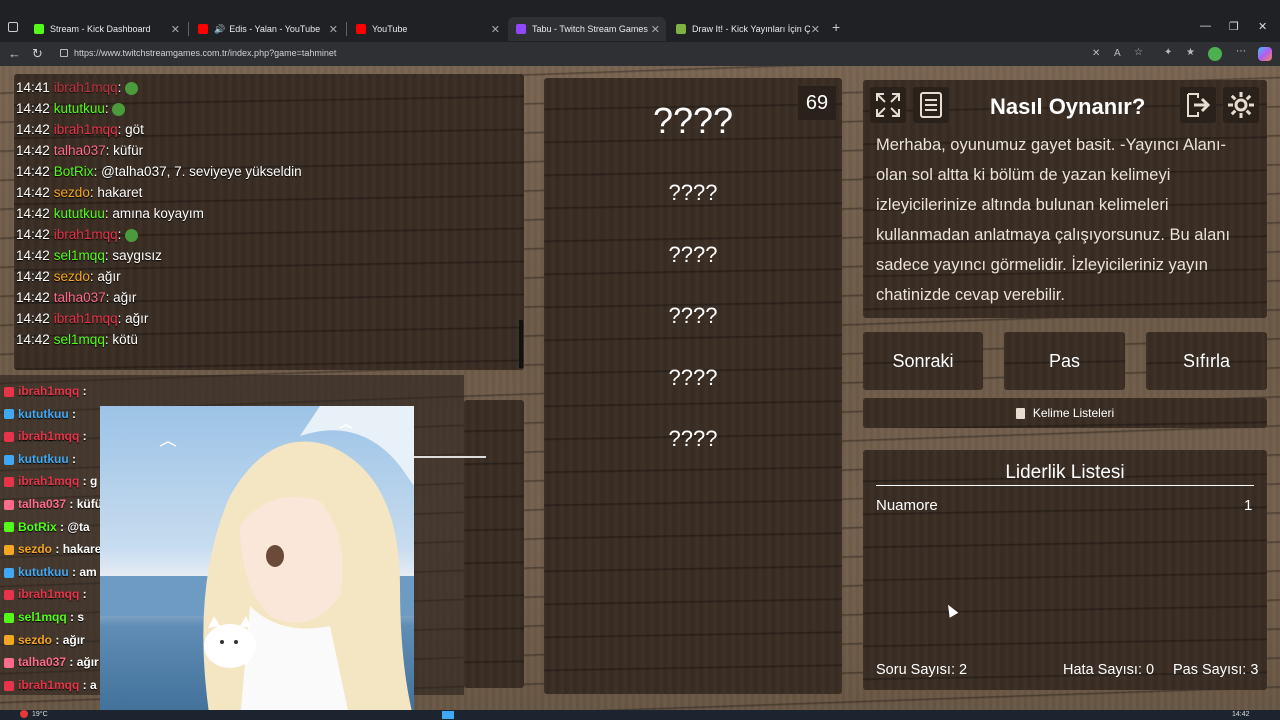 The width and height of the screenshot is (1280, 720). I want to click on tab-kick-dashboard: Stream - Kick Dashboard ✕, so click(106, 29).